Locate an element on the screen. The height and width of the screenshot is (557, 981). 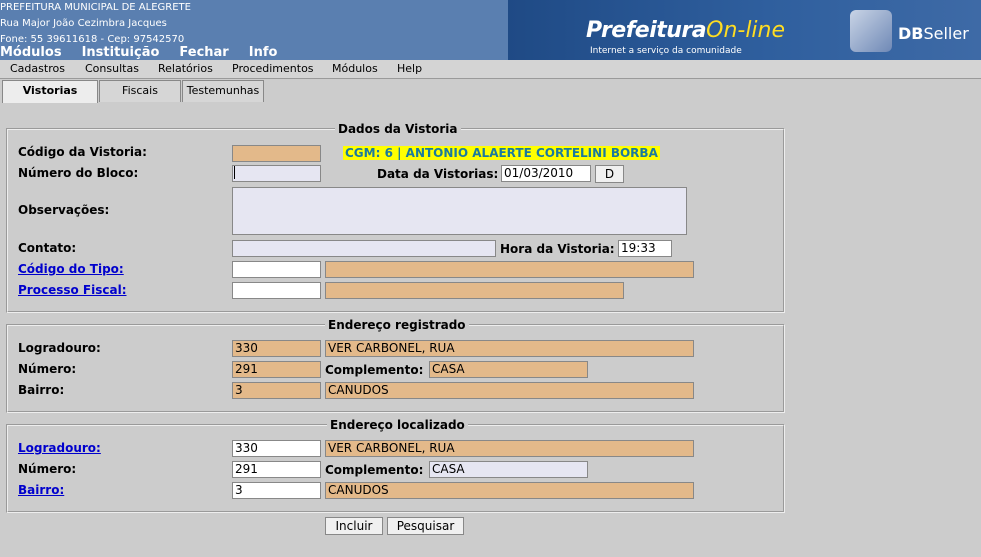
reg-logradouro-label: Logradouro: is located at coordinates (59, 348).